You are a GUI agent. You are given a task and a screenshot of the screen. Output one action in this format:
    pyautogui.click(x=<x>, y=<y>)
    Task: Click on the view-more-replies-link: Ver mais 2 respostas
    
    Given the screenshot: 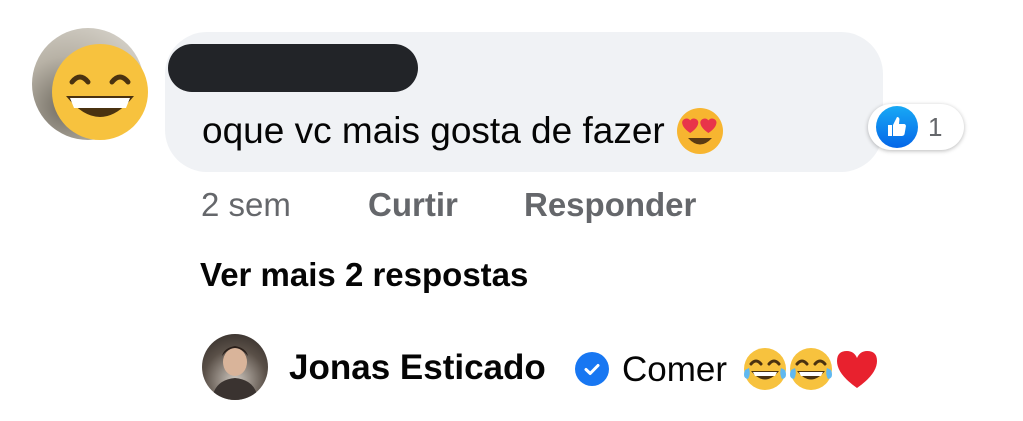 What is the action you would take?
    pyautogui.click(x=364, y=275)
    